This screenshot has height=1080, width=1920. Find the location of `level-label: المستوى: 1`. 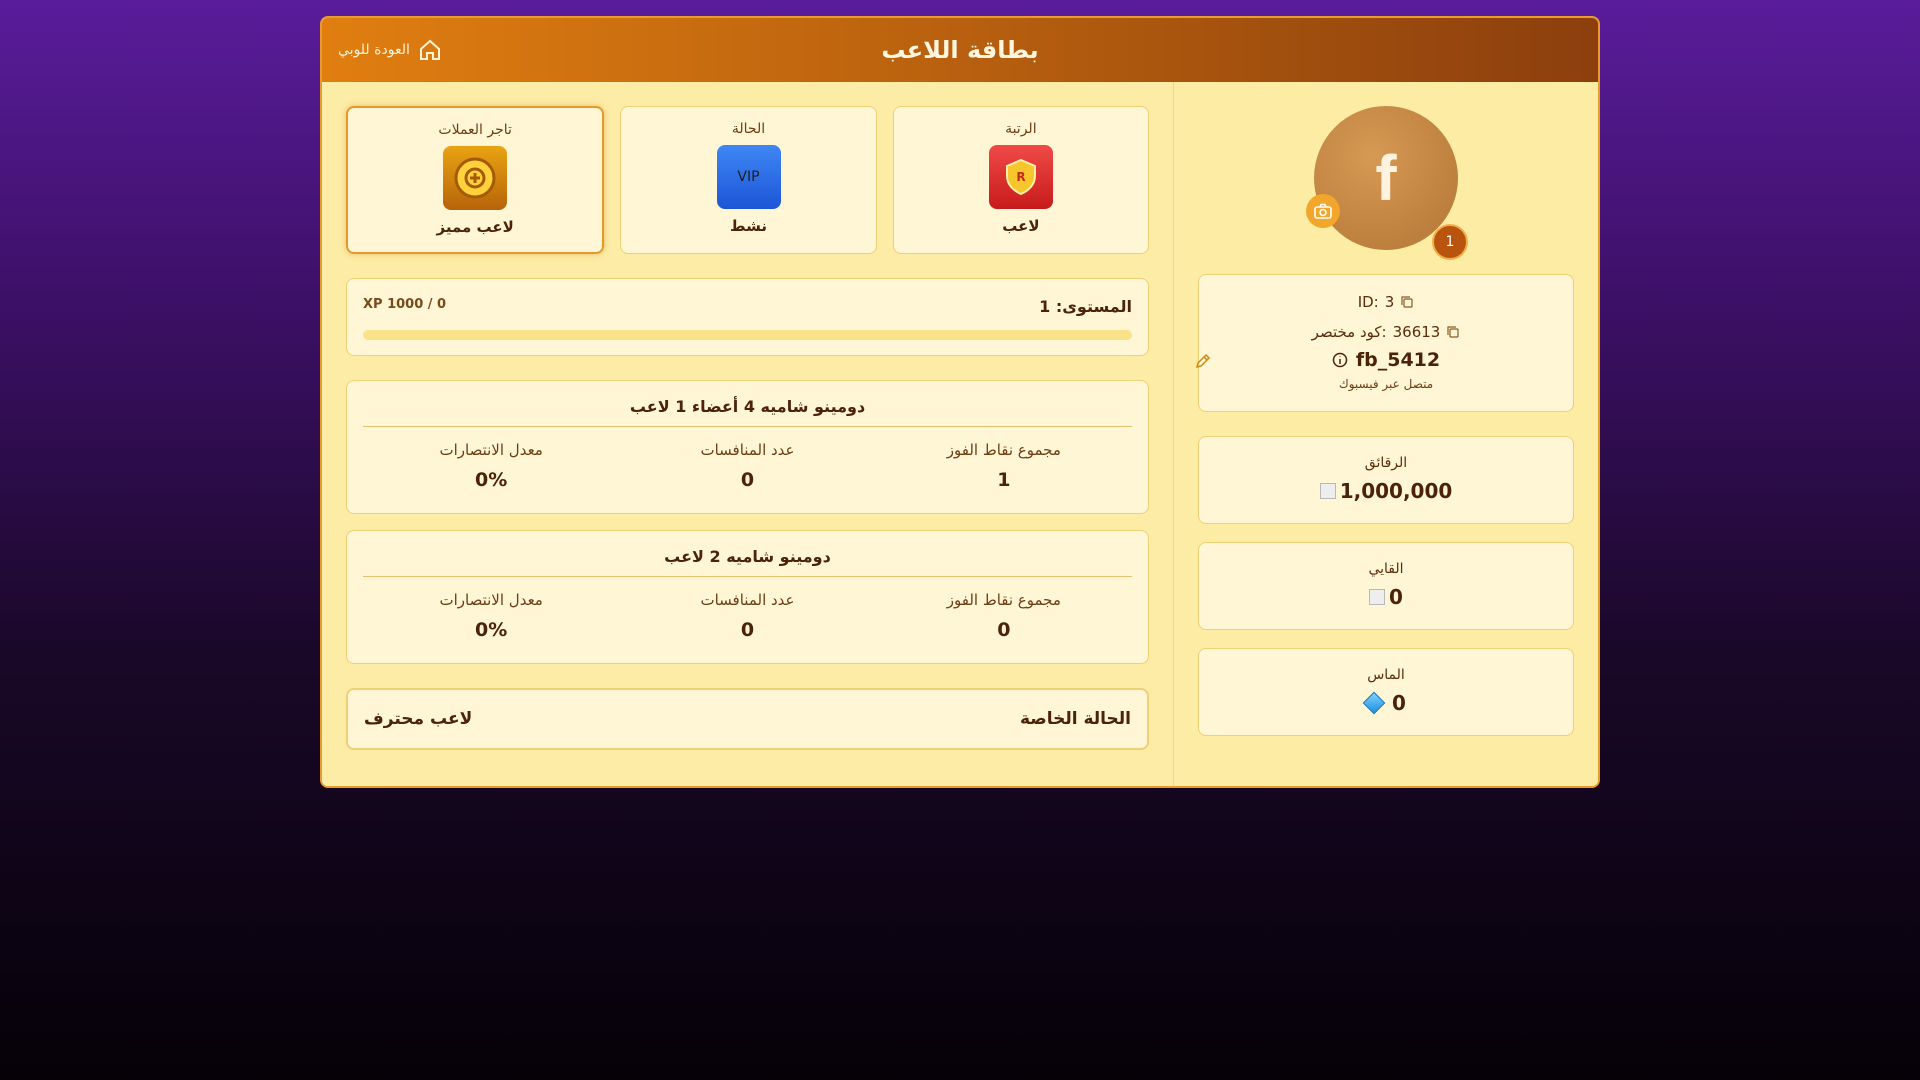

level-label: المستوى: 1 is located at coordinates (1085, 306).